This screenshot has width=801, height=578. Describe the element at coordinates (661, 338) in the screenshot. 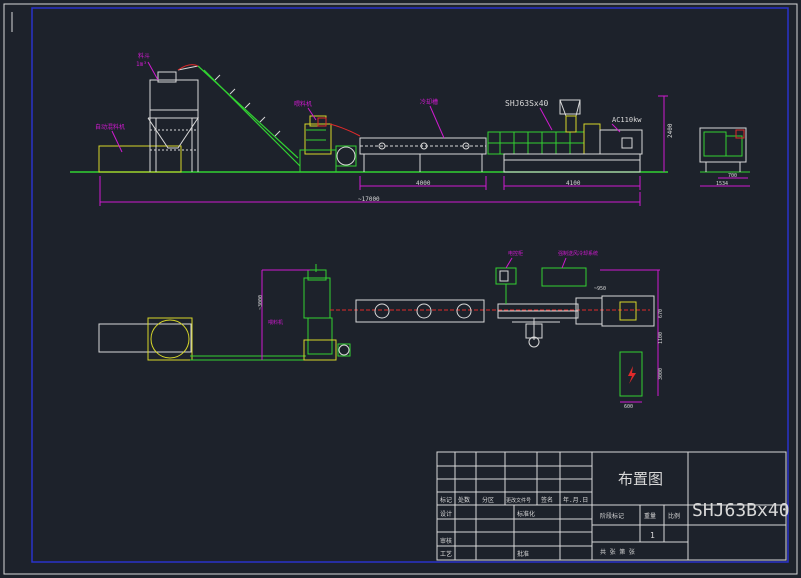

I see `plan-dim-b: 1100` at that location.